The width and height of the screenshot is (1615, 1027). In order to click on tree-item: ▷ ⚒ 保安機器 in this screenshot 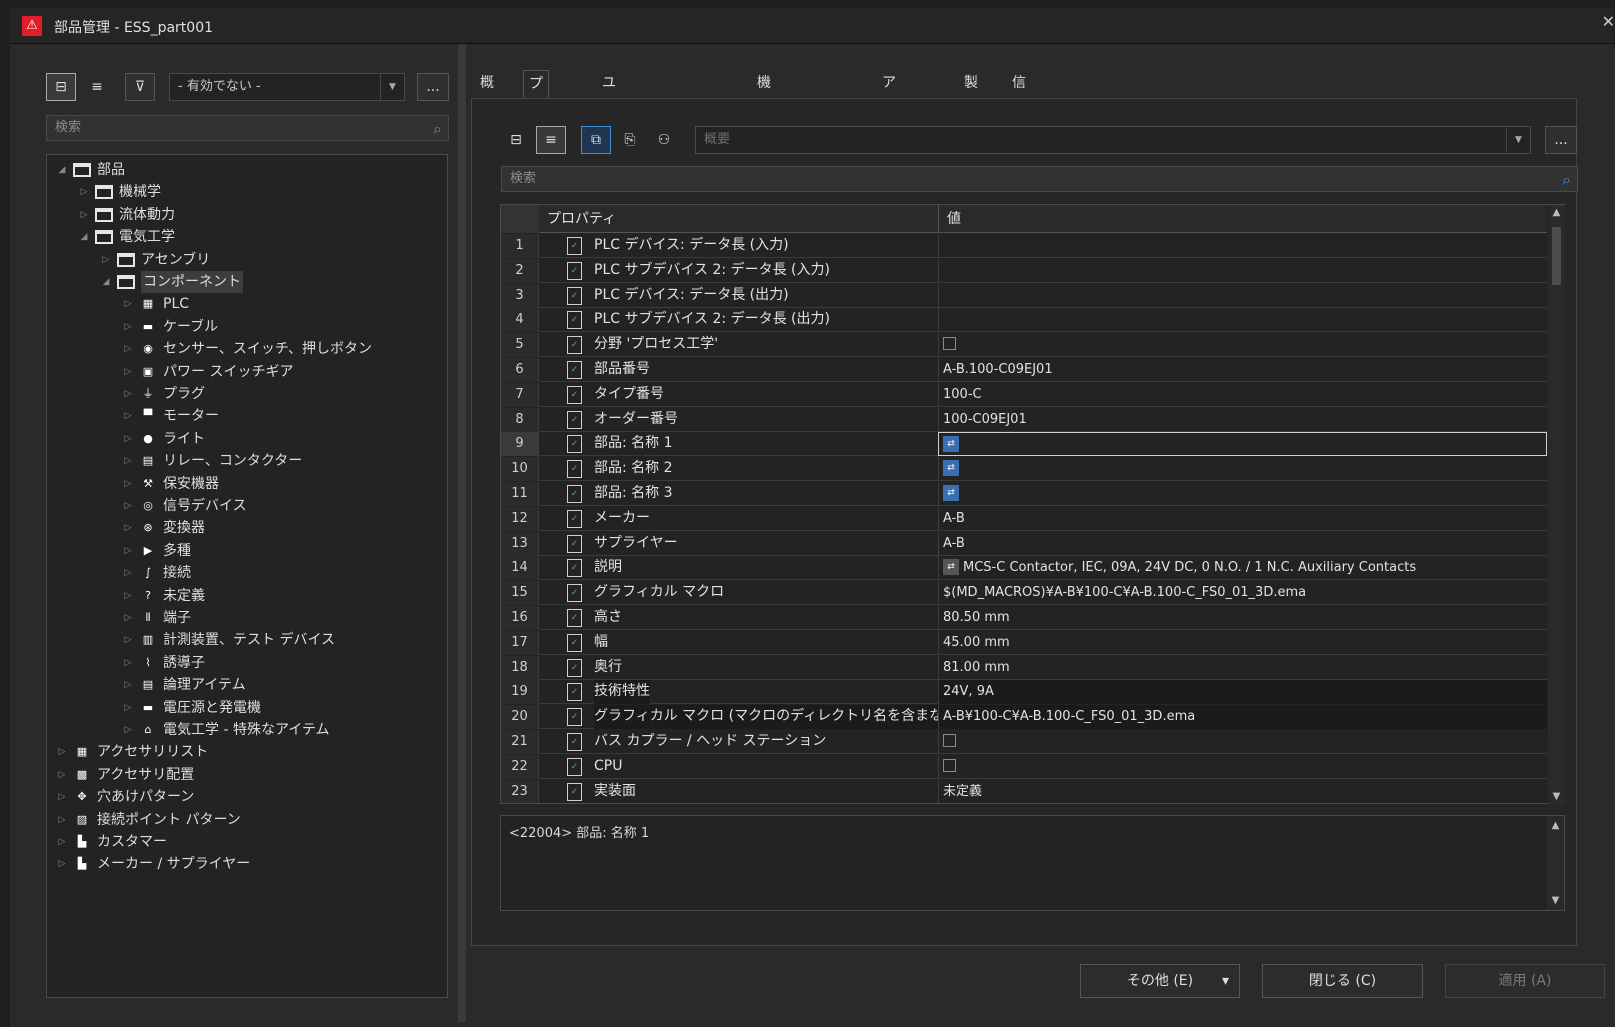, I will do `click(279, 484)`.